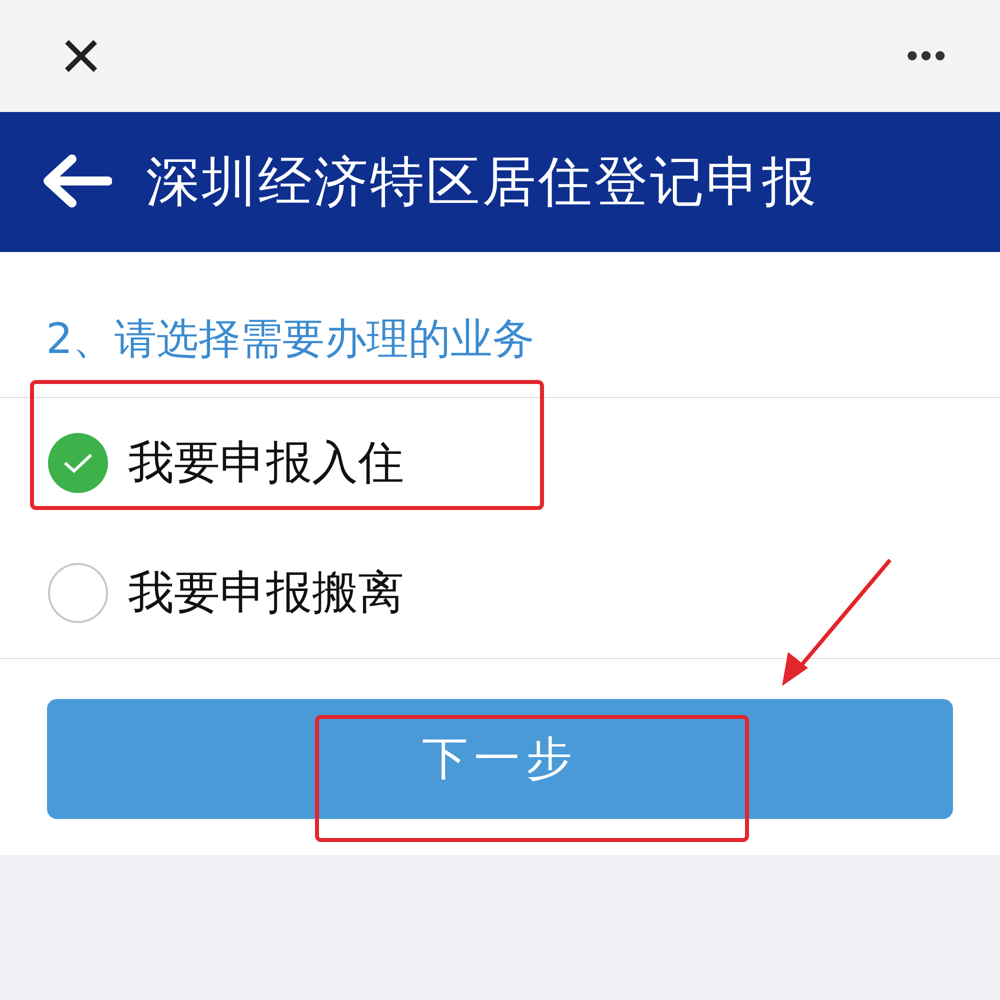  What do you see at coordinates (266, 463) in the screenshot?
I see `option-label: 我要申报入住` at bounding box center [266, 463].